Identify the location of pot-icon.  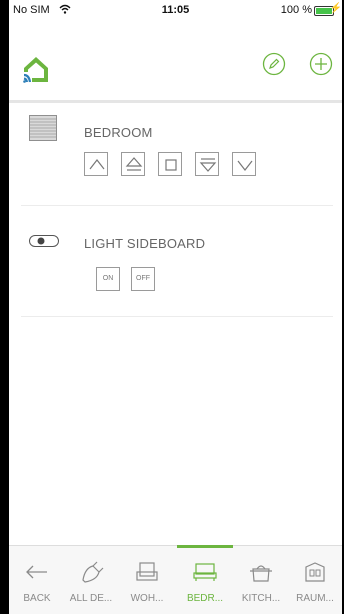
(261, 573).